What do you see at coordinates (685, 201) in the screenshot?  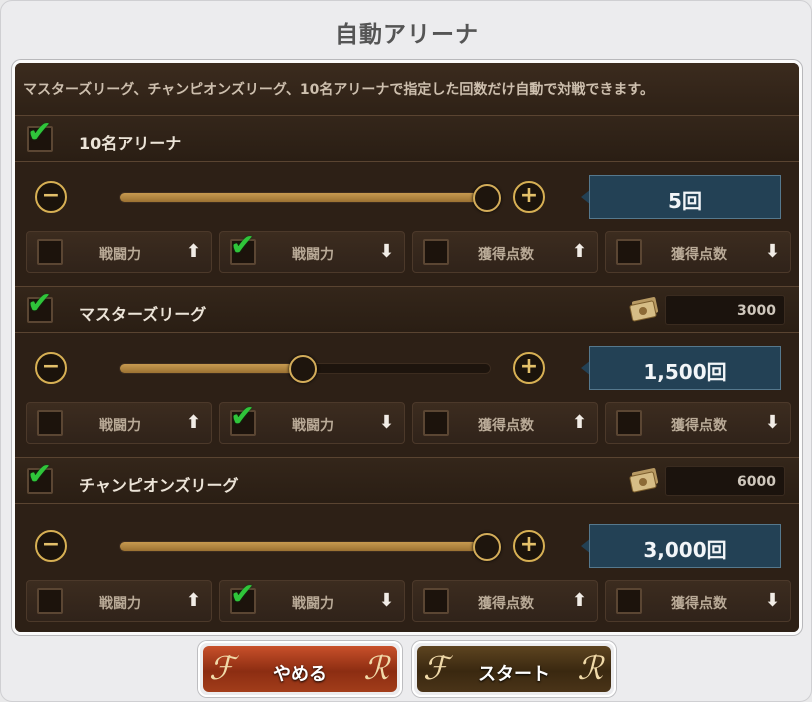 I see `count-value: 5回` at bounding box center [685, 201].